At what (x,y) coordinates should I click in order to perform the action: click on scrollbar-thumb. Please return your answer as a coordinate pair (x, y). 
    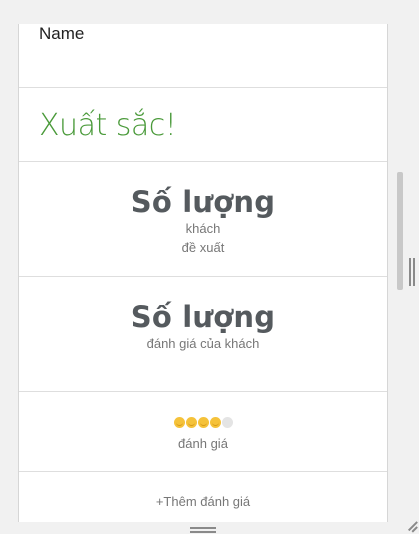
    Looking at the image, I should click on (400, 231).